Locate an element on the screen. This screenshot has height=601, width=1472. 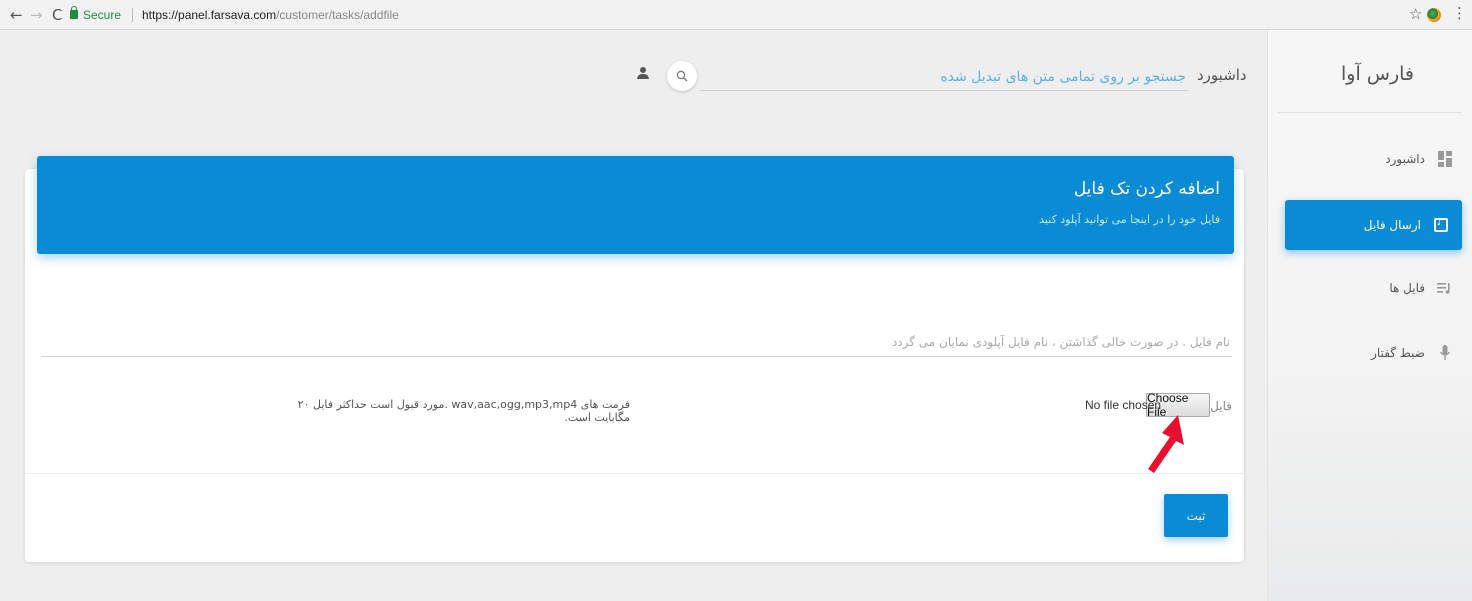
sidebar-item-label: فایل ها is located at coordinates (1407, 288).